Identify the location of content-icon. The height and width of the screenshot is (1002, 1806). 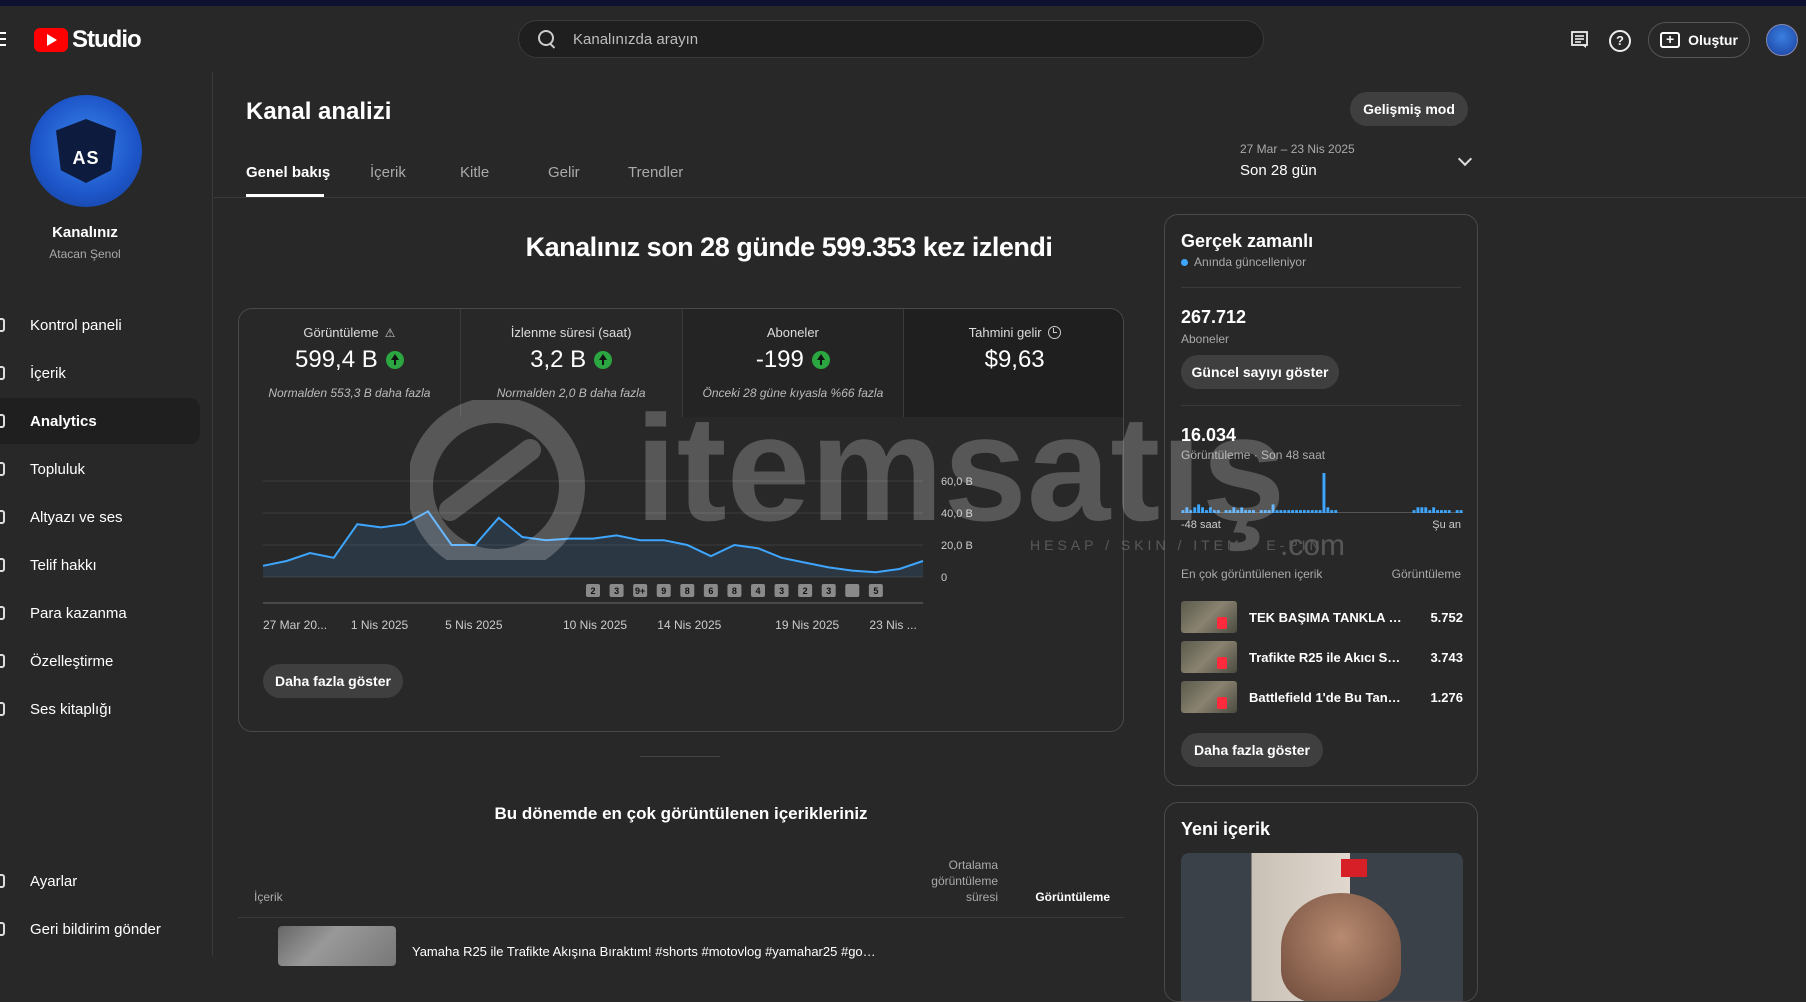
(2, 373).